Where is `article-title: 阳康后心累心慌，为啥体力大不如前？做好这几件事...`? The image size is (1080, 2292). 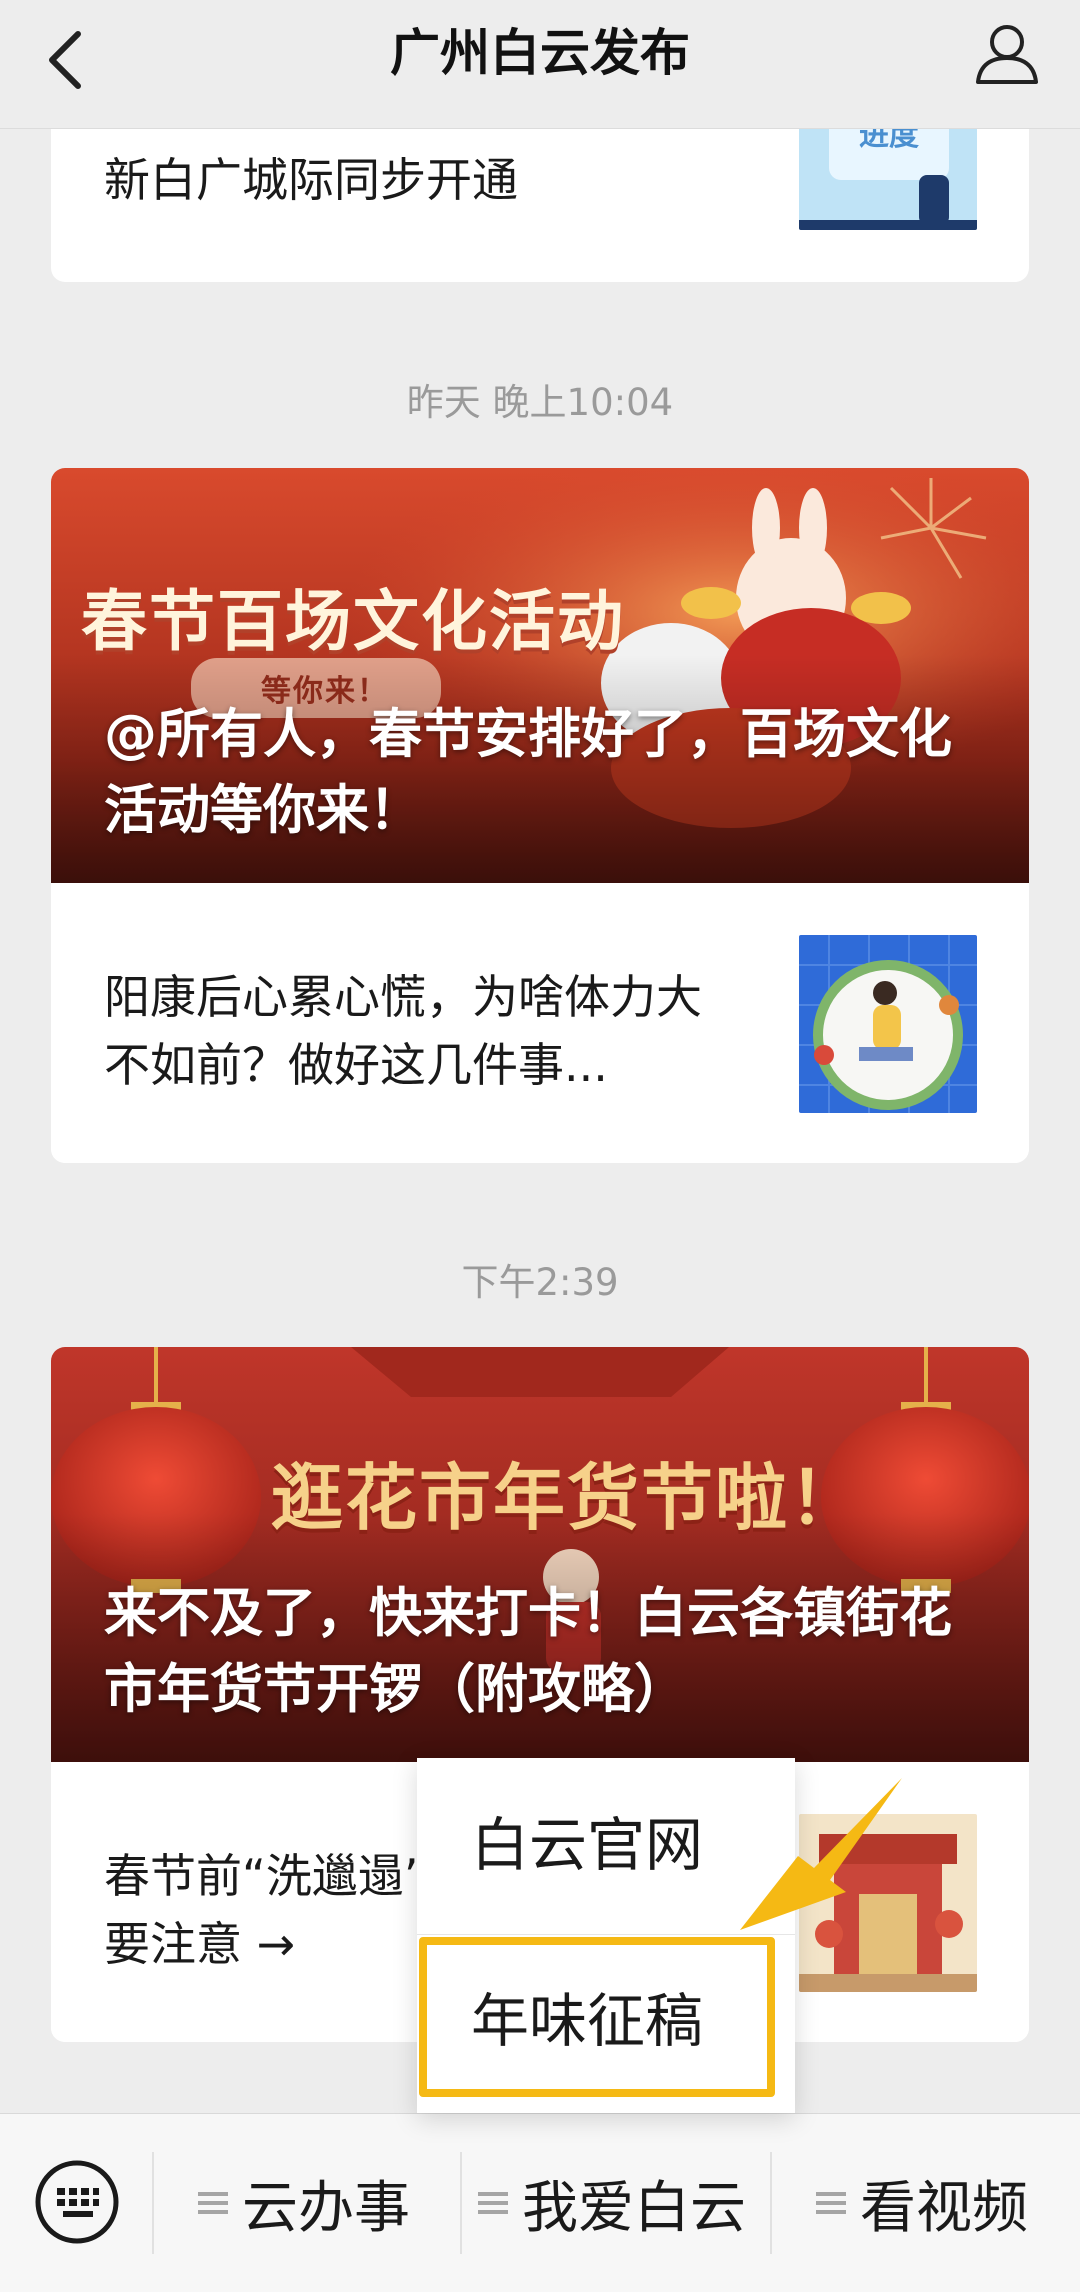
article-title: 阳康后心累心慌，为啥体力大不如前？做好这几件事... is located at coordinates (403, 1031).